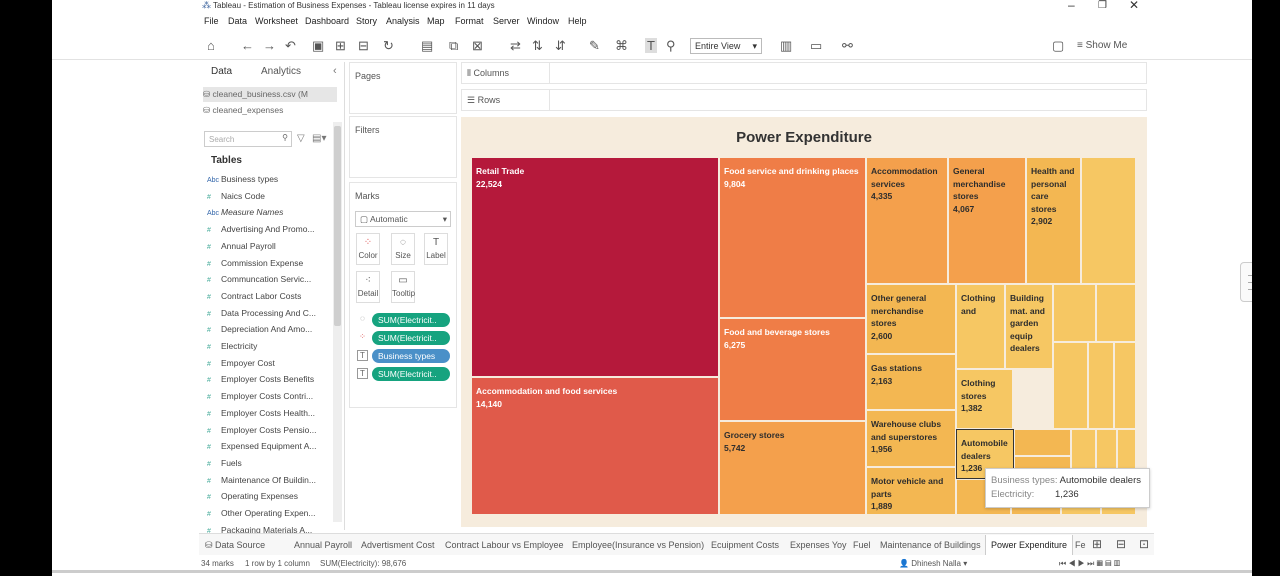 This screenshot has width=1280, height=576. I want to click on detail-button: ⁖ Detail, so click(368, 287).